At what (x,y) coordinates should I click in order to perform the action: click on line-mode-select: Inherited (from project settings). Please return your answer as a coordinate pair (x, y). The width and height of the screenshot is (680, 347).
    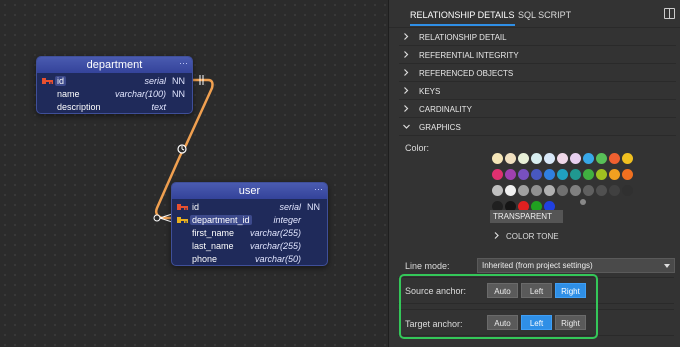
    Looking at the image, I should click on (576, 265).